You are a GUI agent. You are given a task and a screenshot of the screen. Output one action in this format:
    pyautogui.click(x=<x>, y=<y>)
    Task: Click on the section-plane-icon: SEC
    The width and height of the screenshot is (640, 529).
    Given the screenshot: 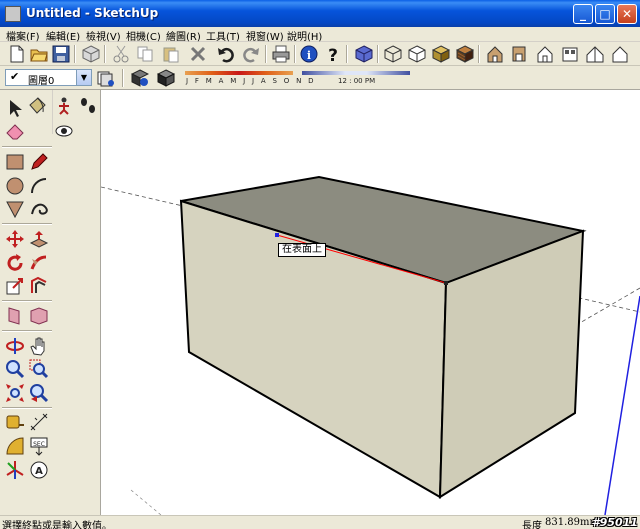 What is the action you would take?
    pyautogui.click(x=39, y=446)
    